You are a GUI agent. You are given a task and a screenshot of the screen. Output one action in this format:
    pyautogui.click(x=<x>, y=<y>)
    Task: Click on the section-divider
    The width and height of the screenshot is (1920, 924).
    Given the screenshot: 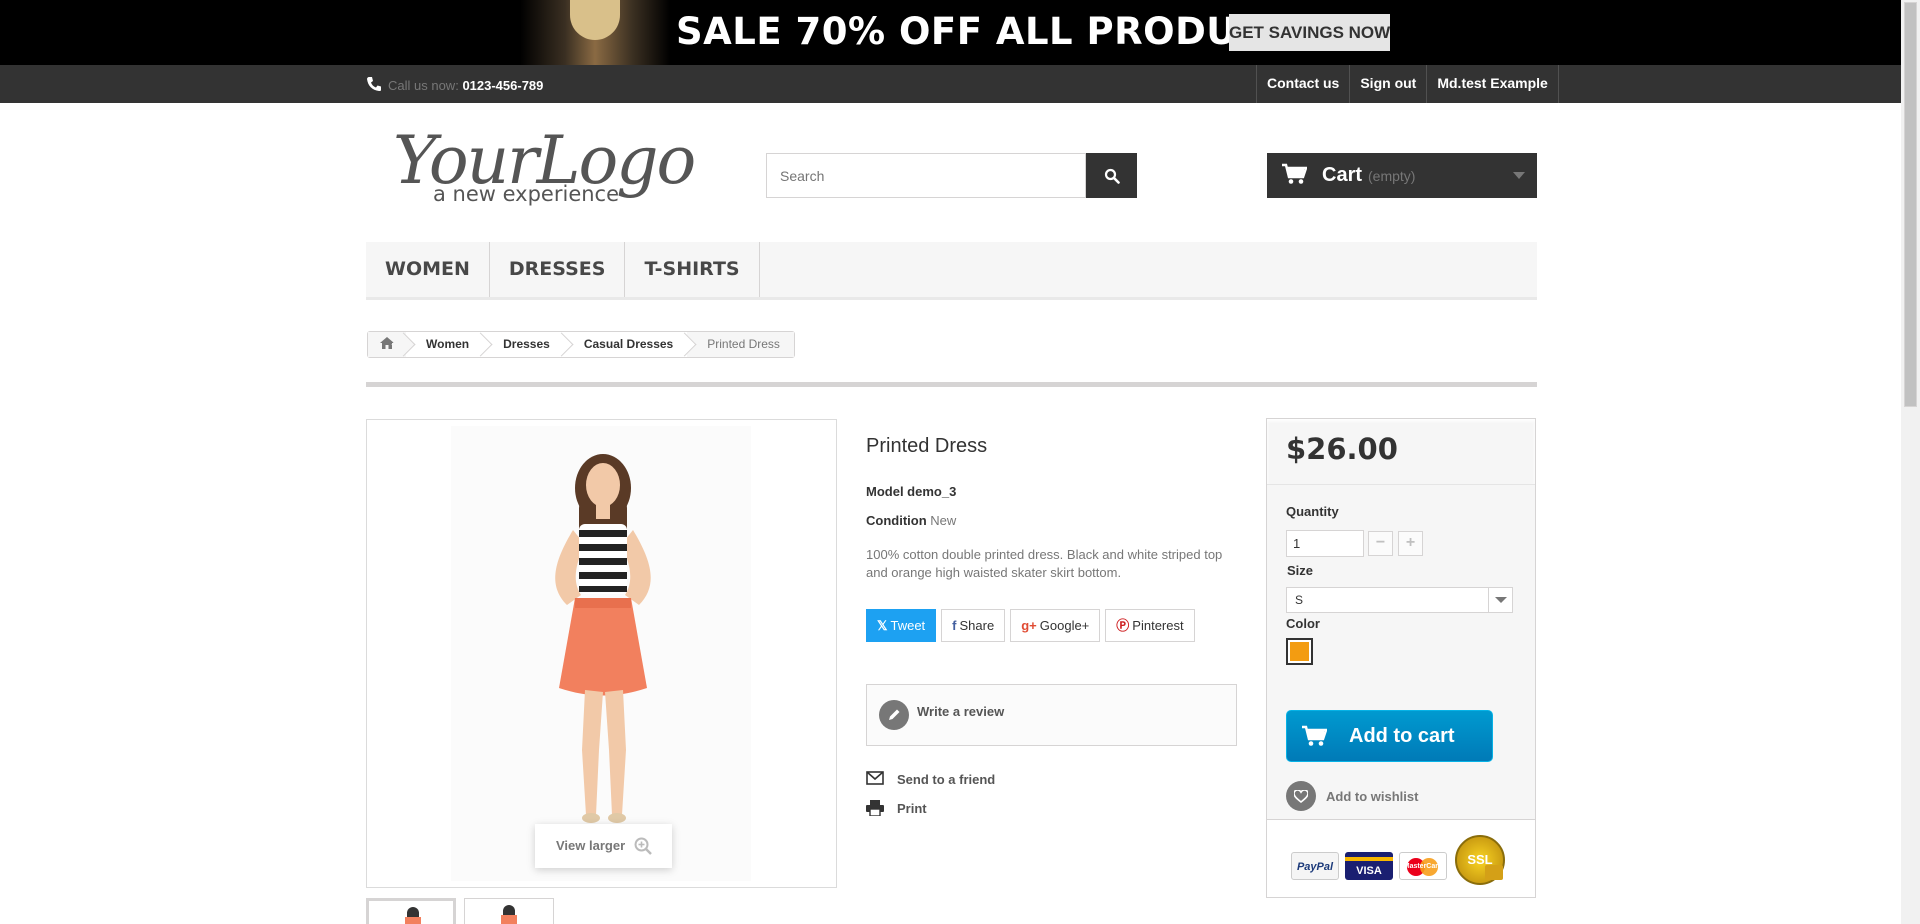 What is the action you would take?
    pyautogui.click(x=951, y=384)
    